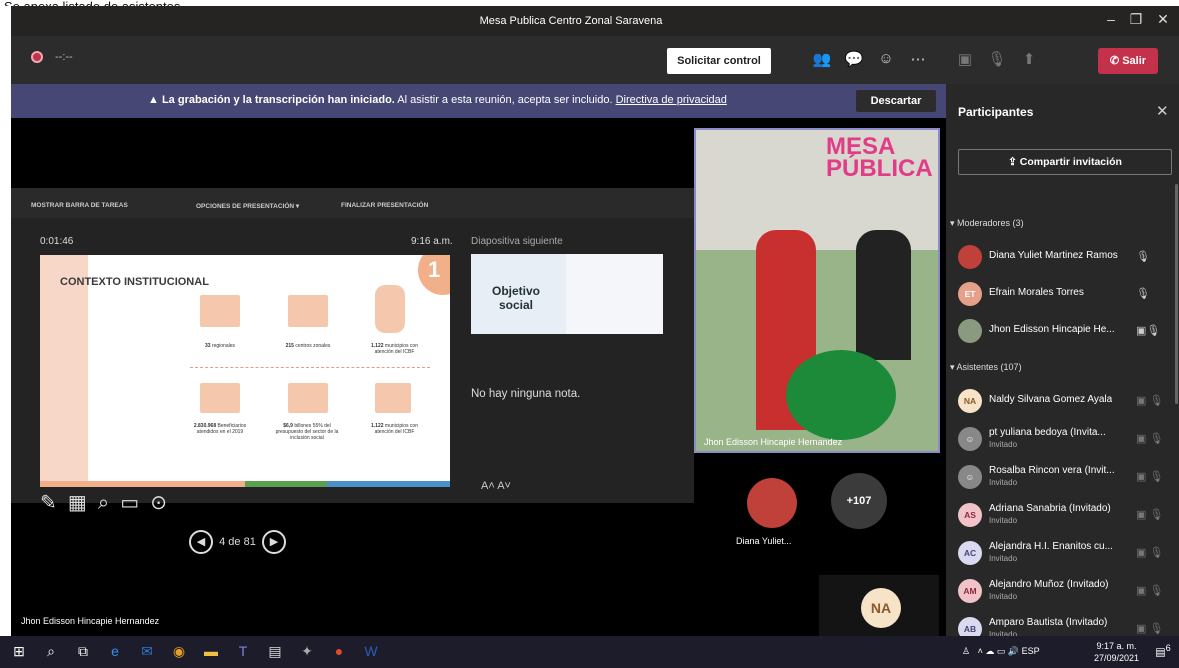 The image size is (1179, 668). I want to click on leave-button: ✆ Salir, so click(1128, 61).